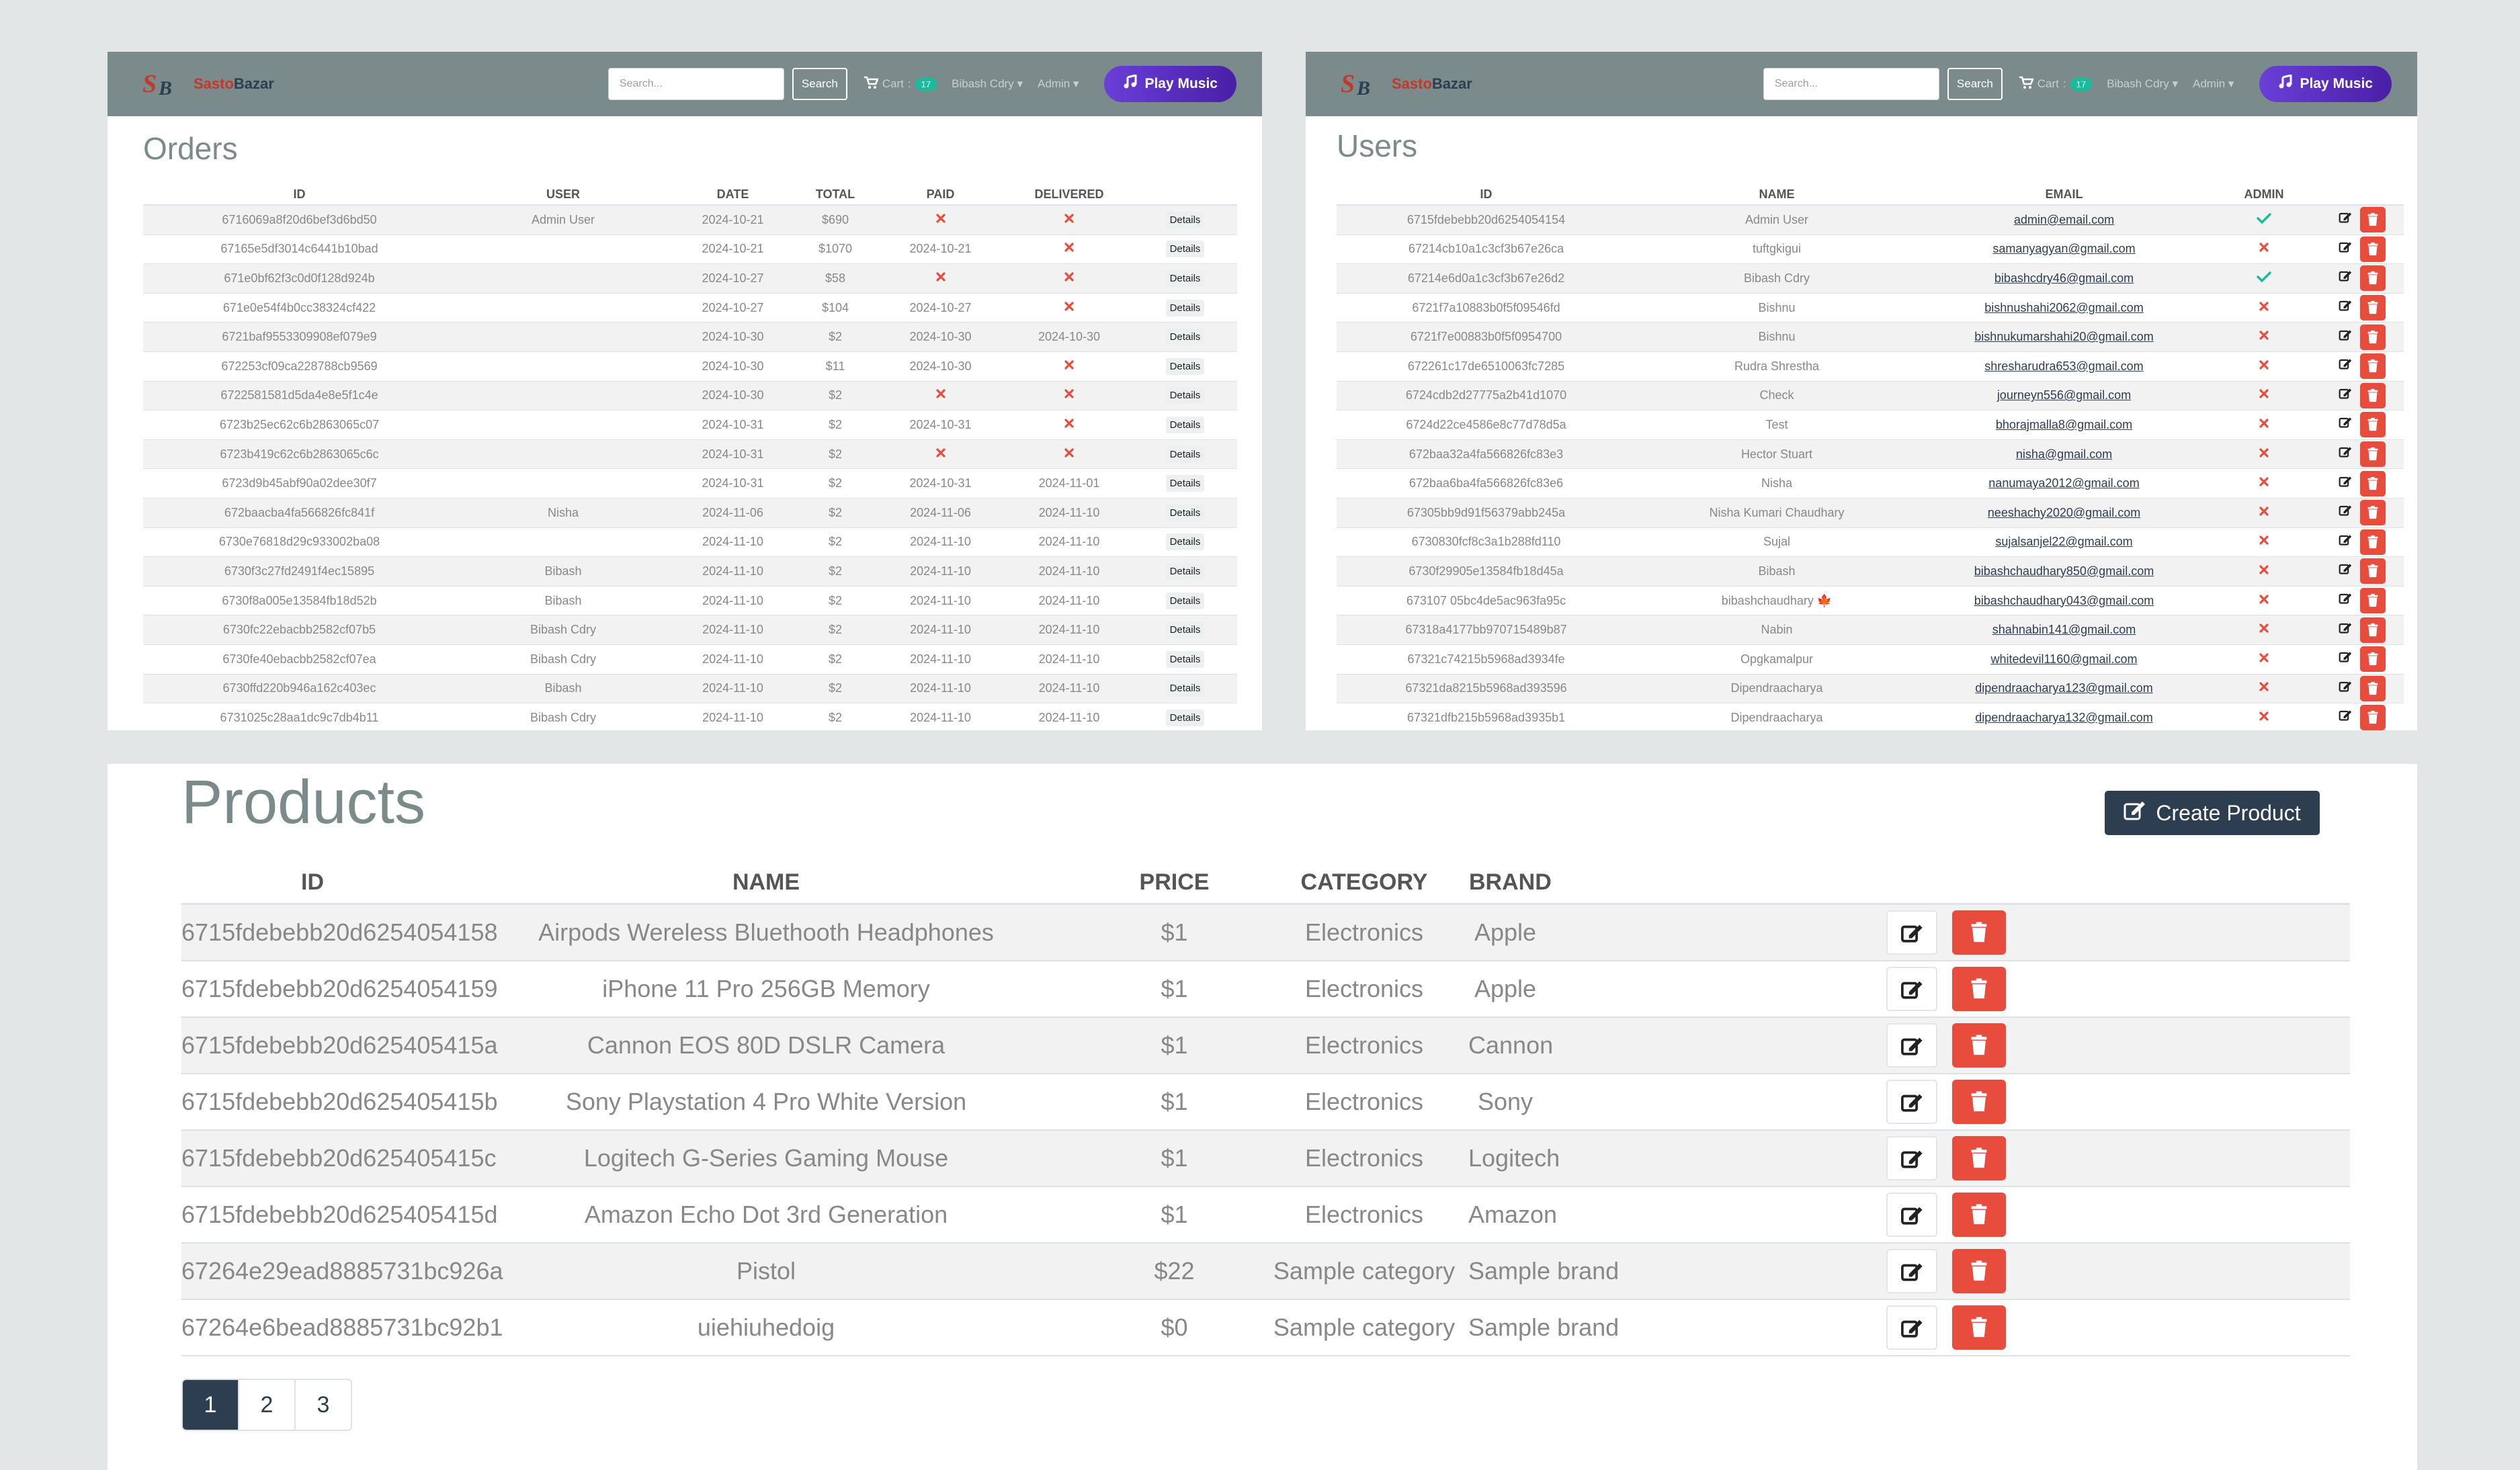 The width and height of the screenshot is (2520, 1470). I want to click on email-link: bishnukumarshahi20@gmail.com, so click(2063, 336).